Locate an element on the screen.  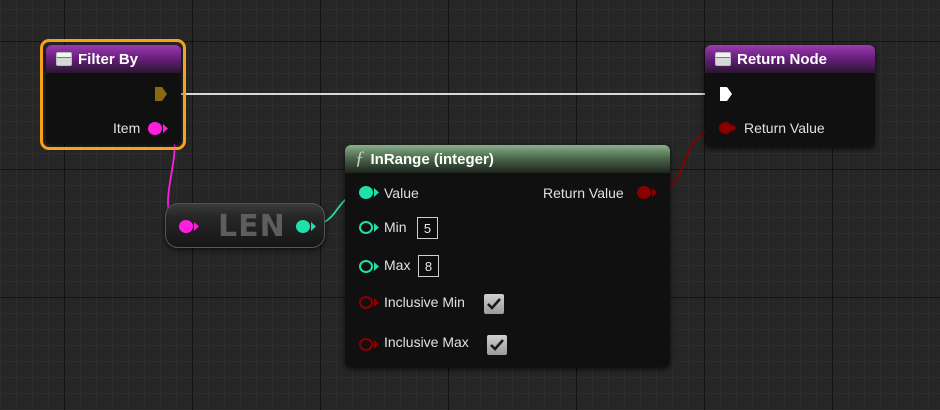
len-input-arrow-icon is located at coordinates (196, 226).